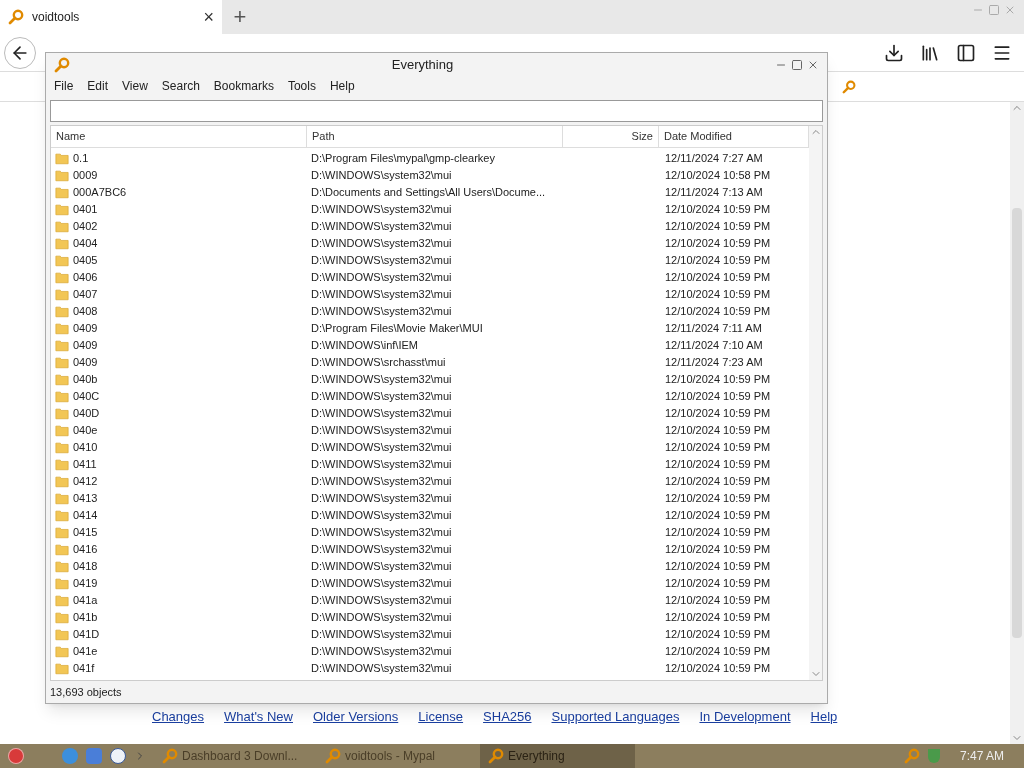 The height and width of the screenshot is (768, 1024). Describe the element at coordinates (86, 635) in the screenshot. I see `file-name: 041D` at that location.